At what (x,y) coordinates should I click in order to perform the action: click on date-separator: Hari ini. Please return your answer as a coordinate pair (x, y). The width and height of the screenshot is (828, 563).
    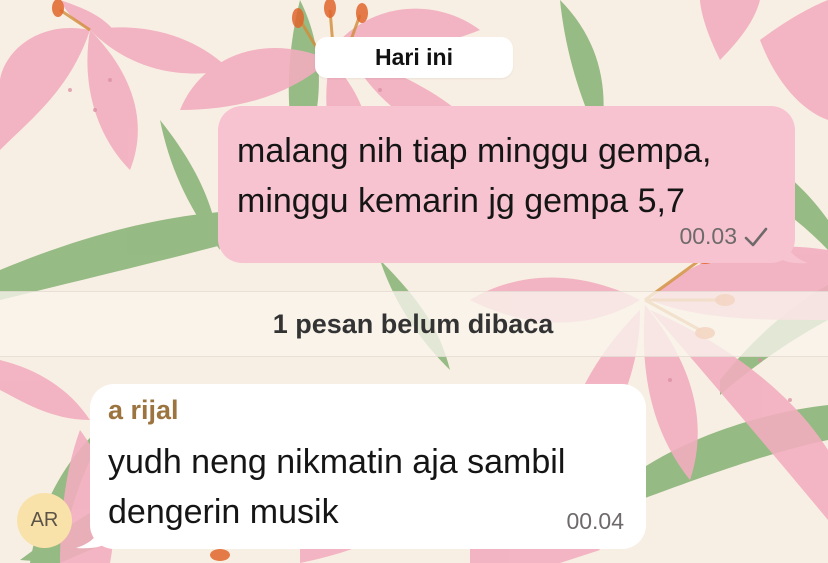
    Looking at the image, I should click on (414, 57).